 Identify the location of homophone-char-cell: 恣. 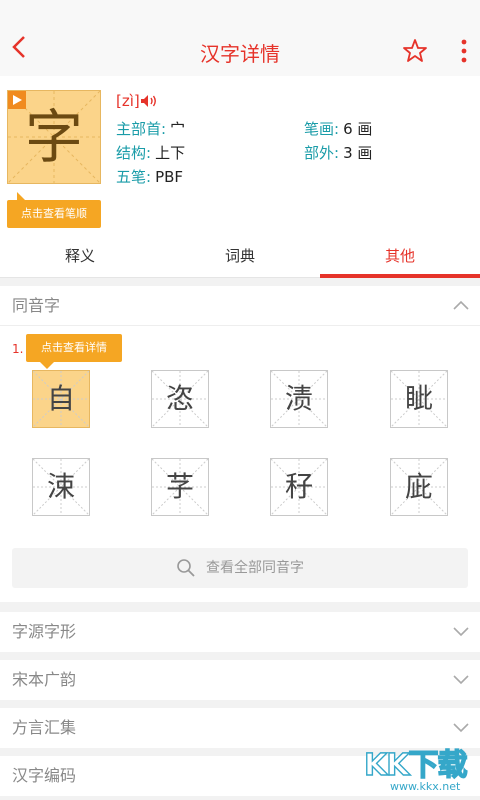
(180, 399).